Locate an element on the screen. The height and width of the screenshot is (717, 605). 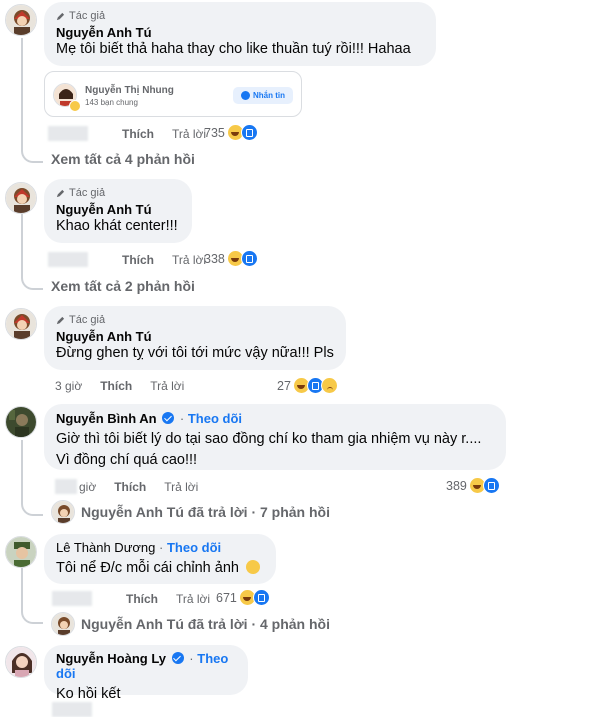
author-name: Lê Thành Dương is located at coordinates (105, 547).